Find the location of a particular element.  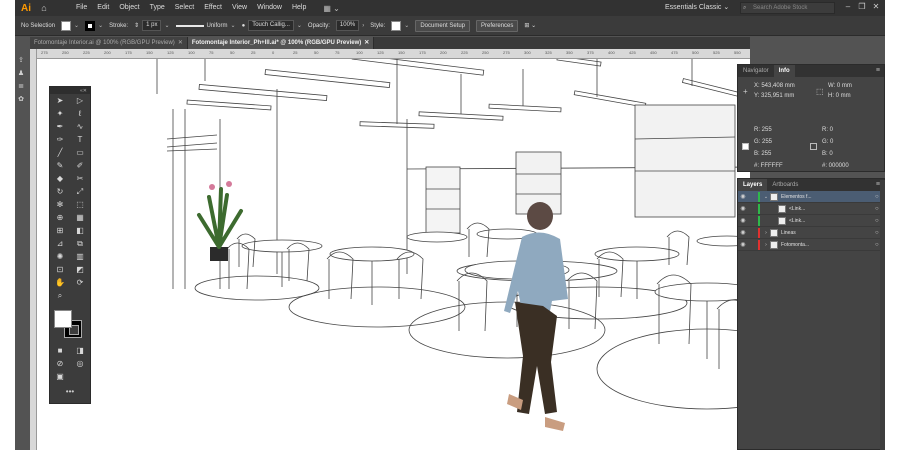

fill-swatch is located at coordinates (66, 25).